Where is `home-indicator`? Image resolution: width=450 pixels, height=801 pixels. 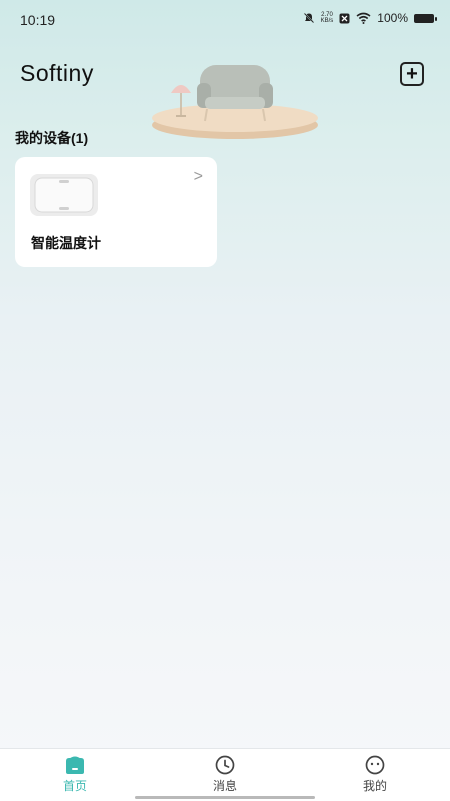
home-indicator is located at coordinates (225, 797).